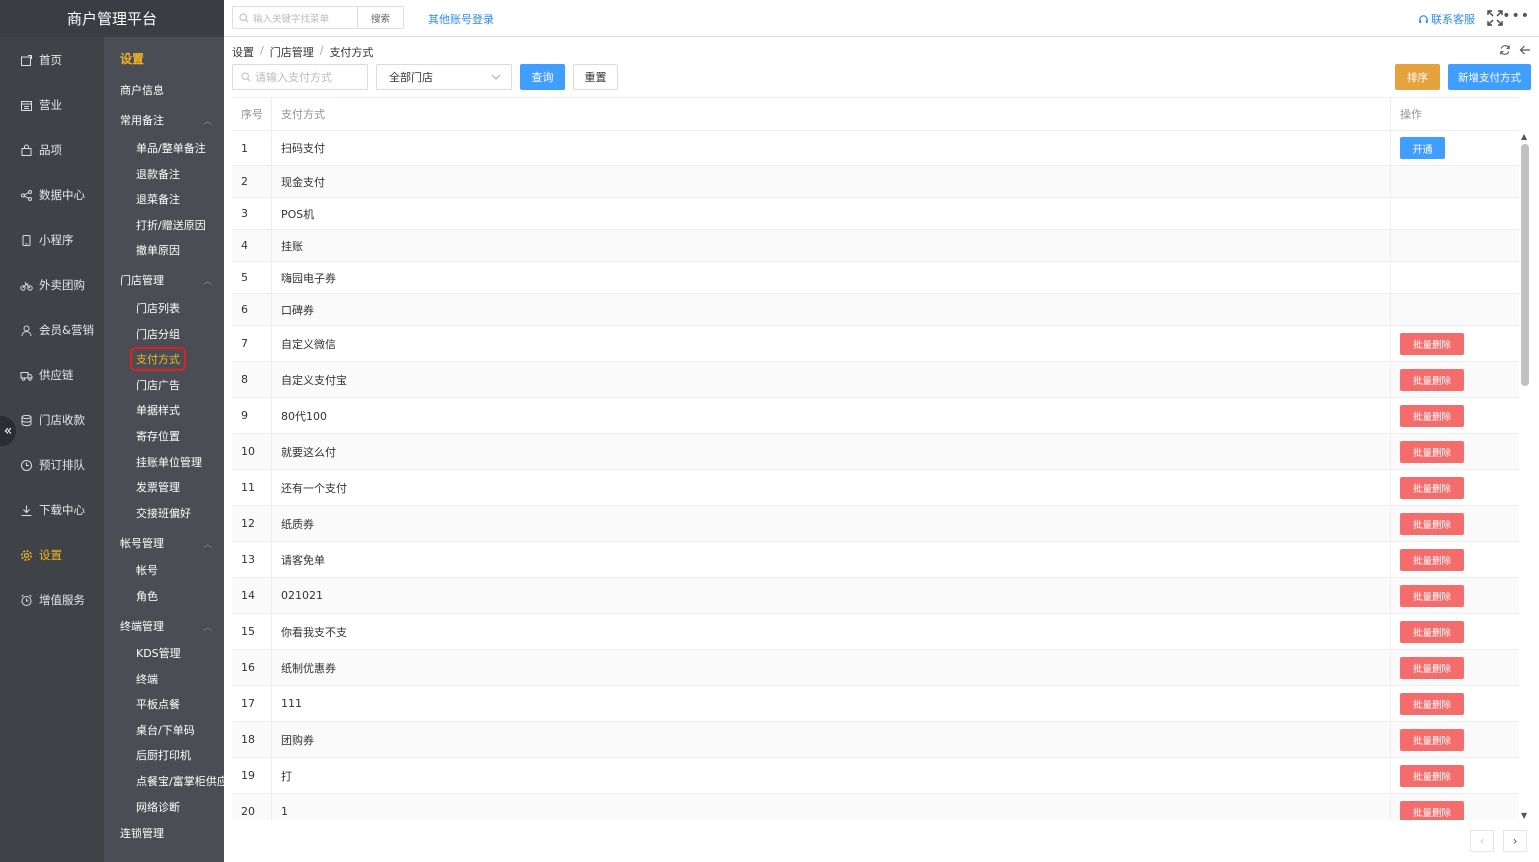 Image resolution: width=1539 pixels, height=862 pixels. What do you see at coordinates (308, 668) in the screenshot?
I see `row-payment-name: 纸制优惠券` at bounding box center [308, 668].